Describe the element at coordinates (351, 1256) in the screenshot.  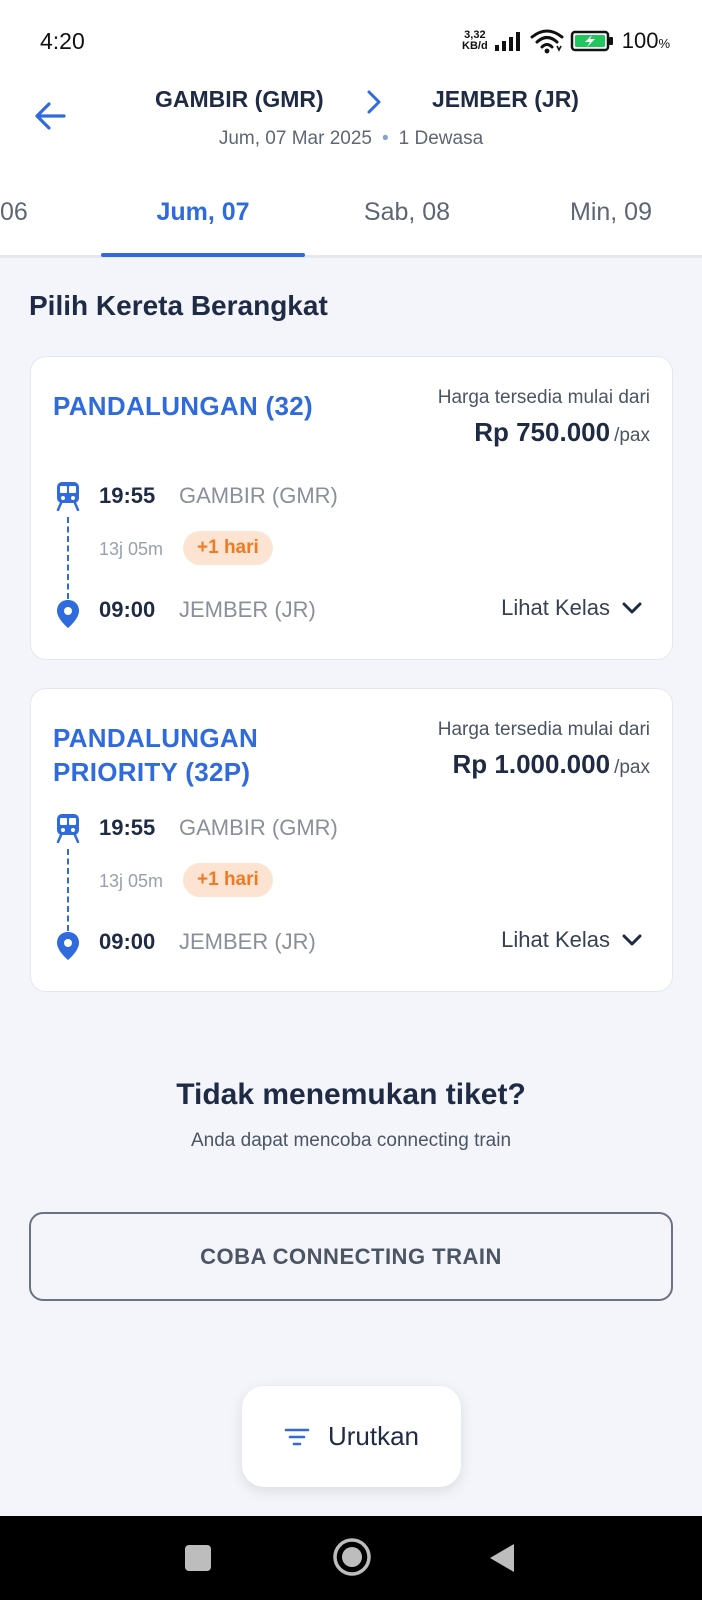
I see `connecting-train-button: COBA CONNECTING TRAIN` at that location.